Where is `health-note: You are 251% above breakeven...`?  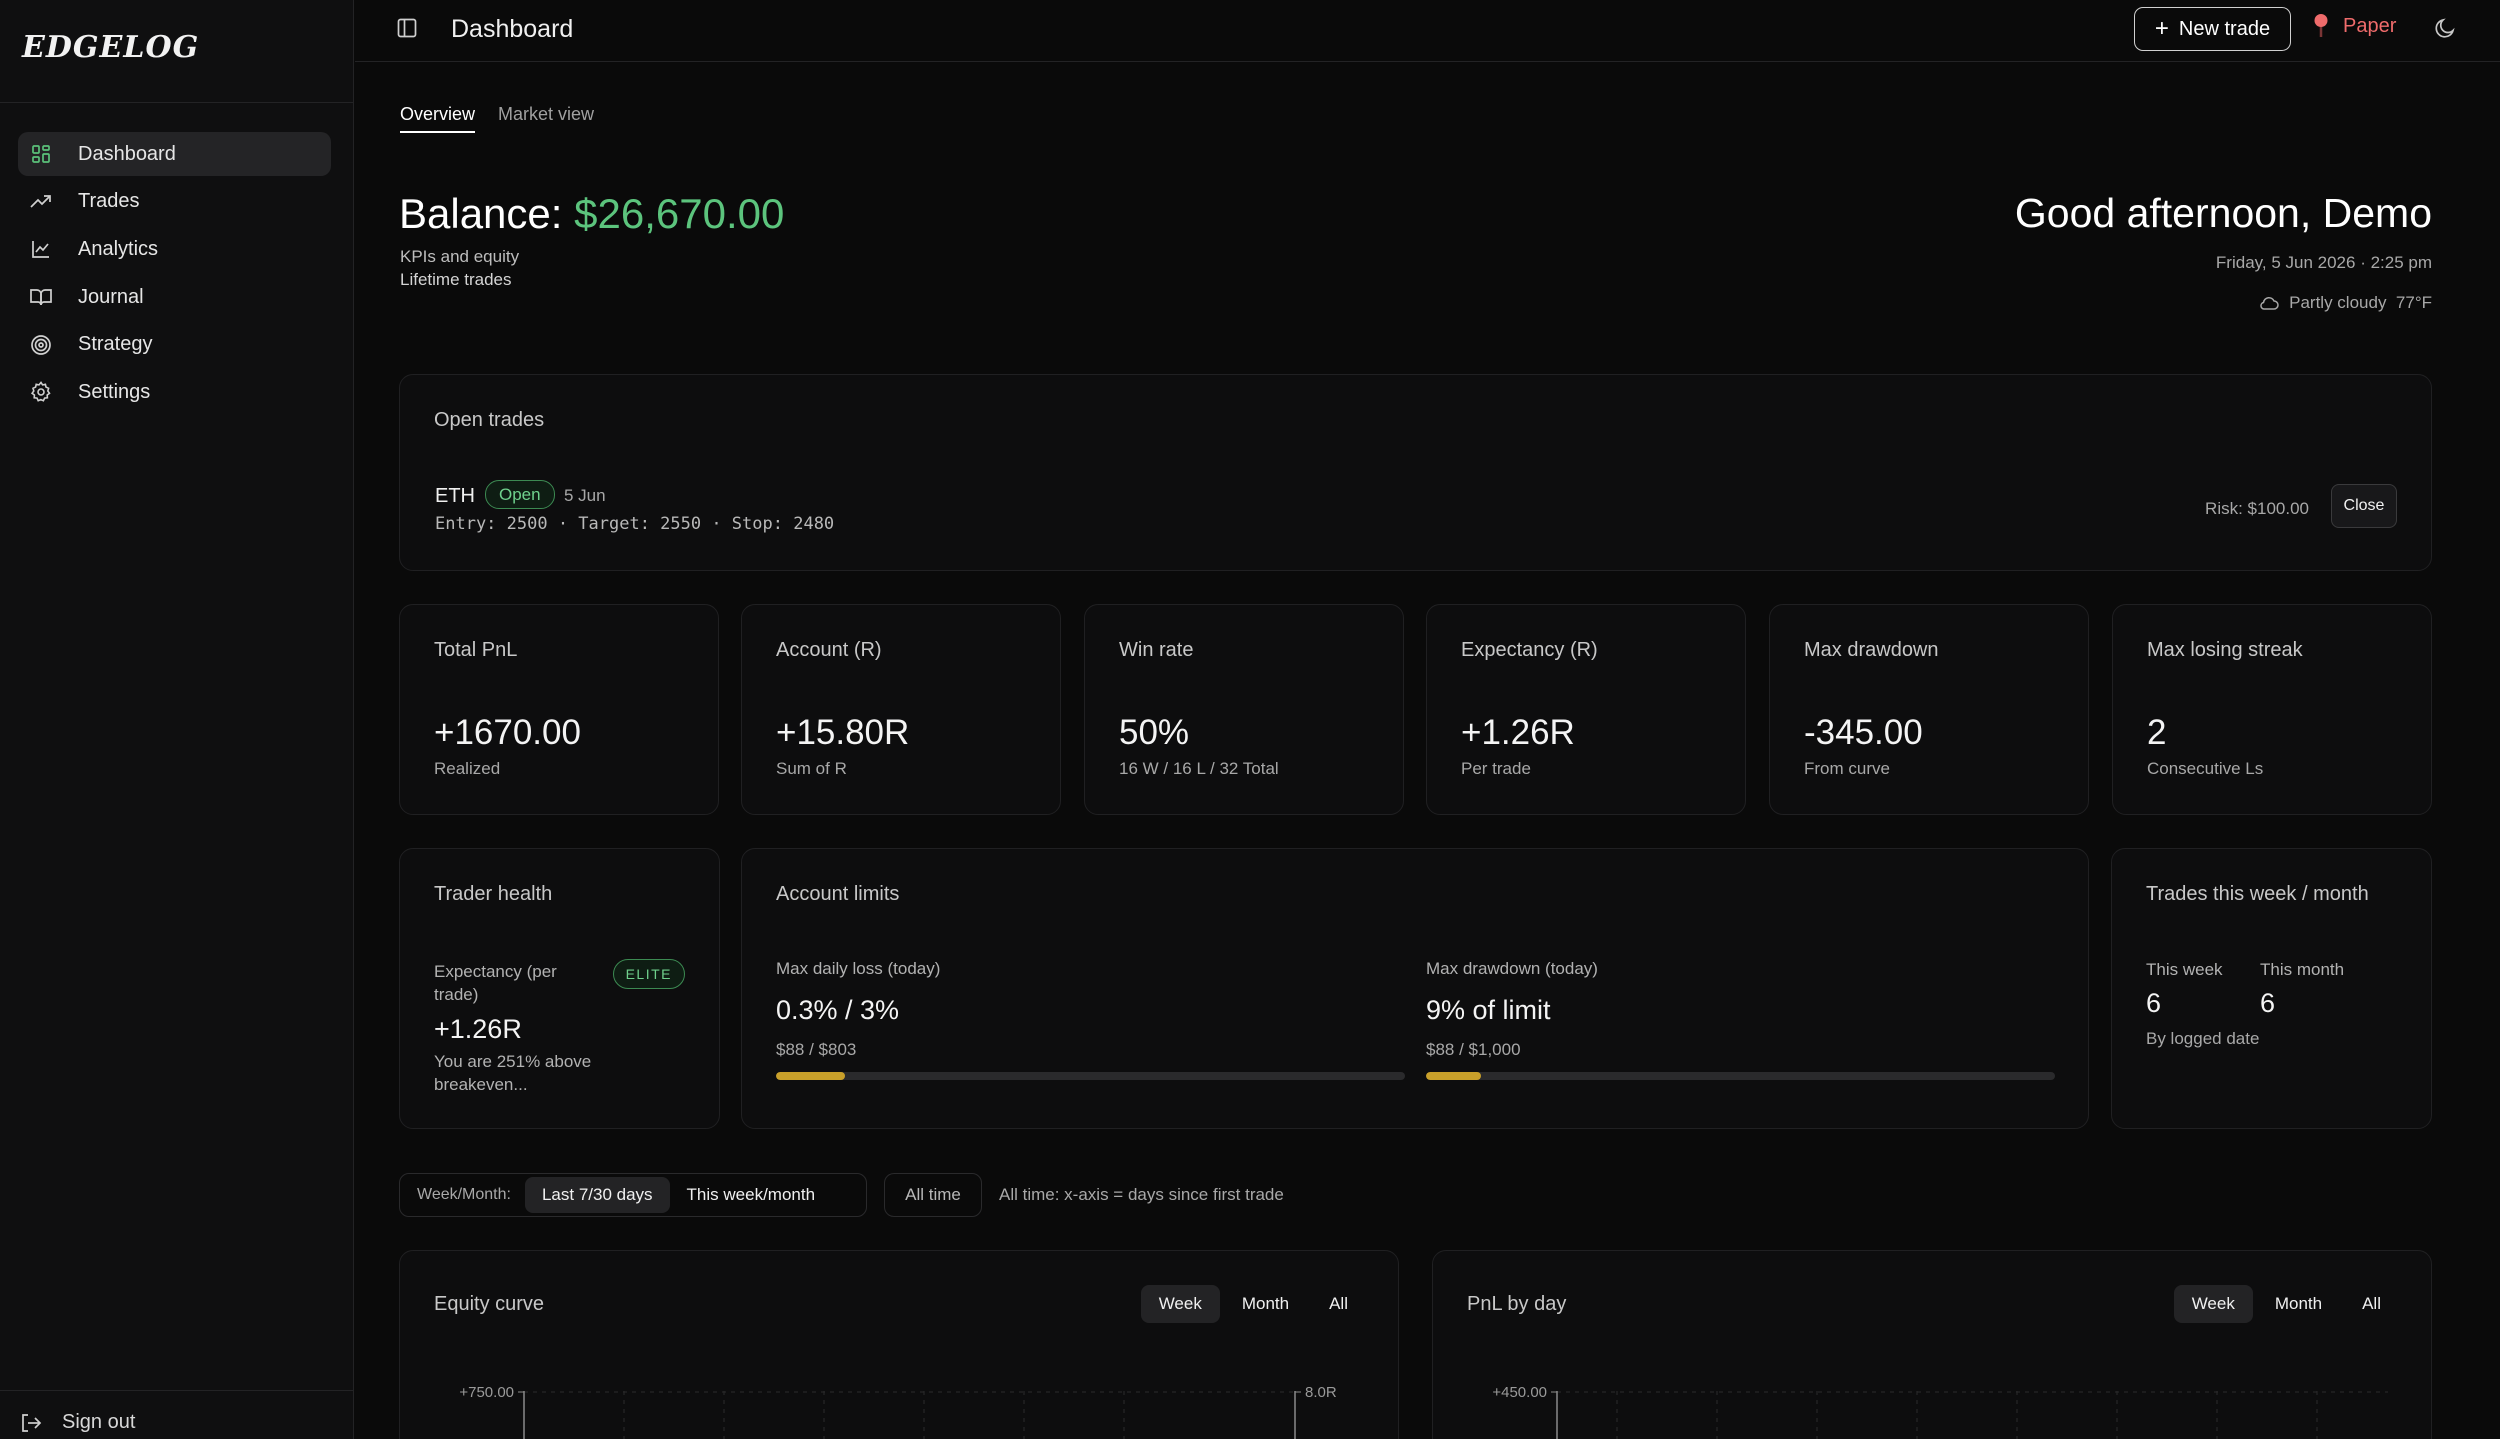 health-note: You are 251% above breakeven... is located at coordinates (513, 1073).